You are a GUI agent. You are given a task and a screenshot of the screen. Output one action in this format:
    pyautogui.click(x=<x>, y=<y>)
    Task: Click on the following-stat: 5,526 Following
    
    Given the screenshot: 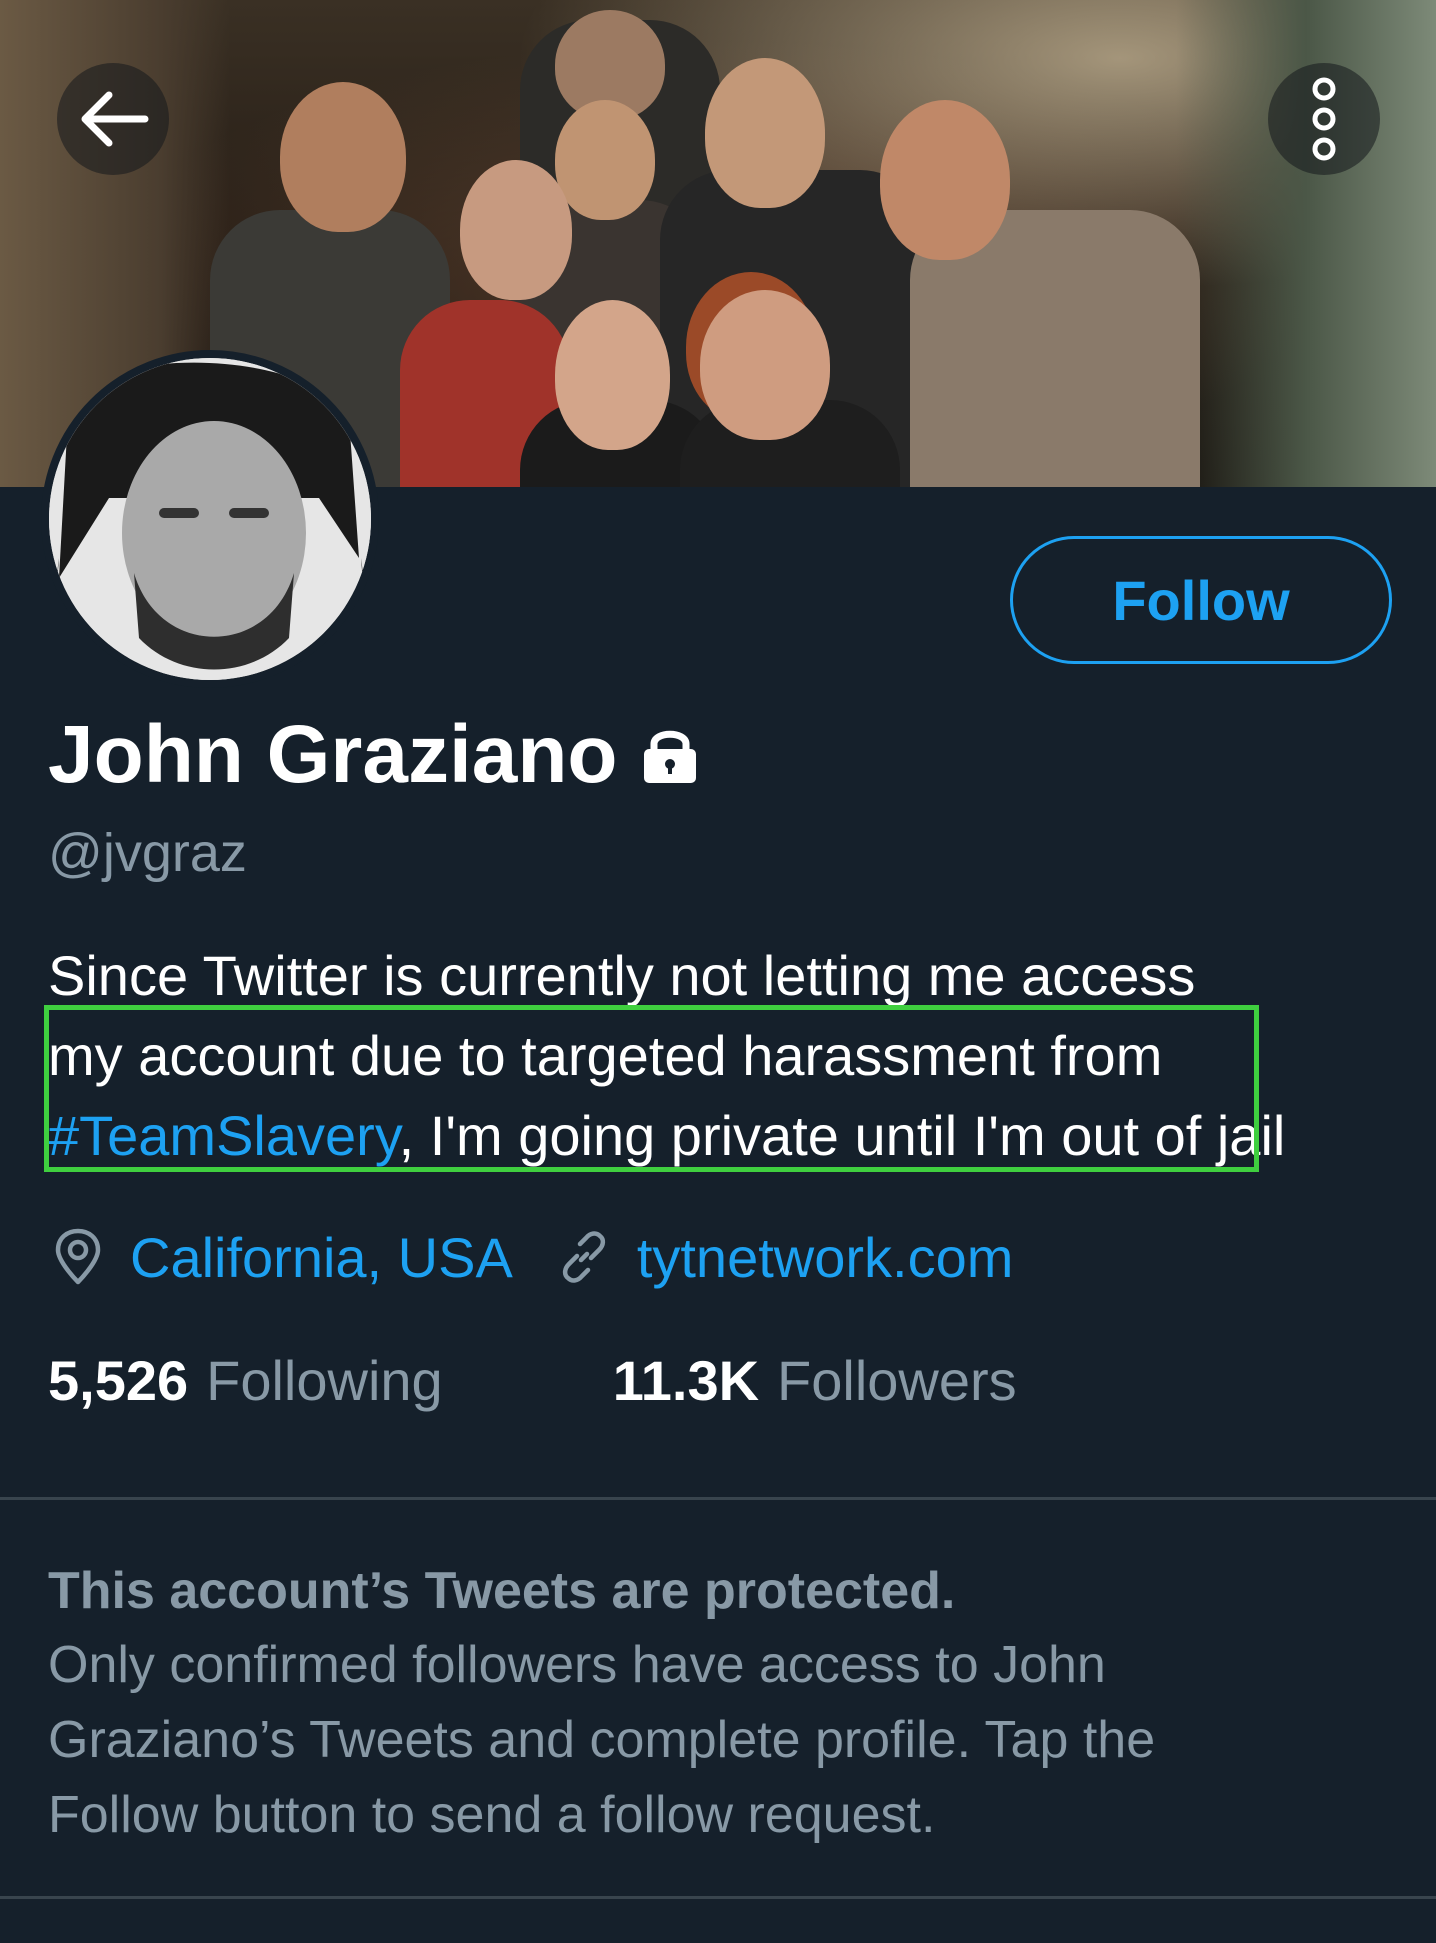 What is the action you would take?
    pyautogui.click(x=245, y=1380)
    